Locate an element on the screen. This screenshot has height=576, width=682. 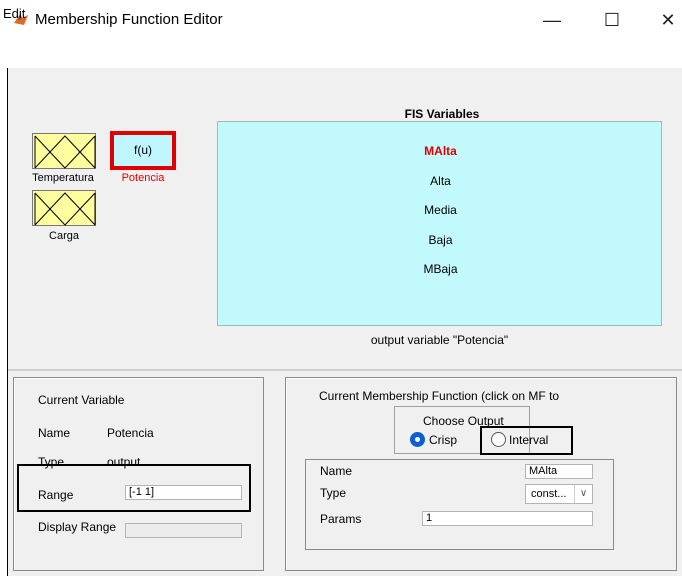
highlight-box-interval is located at coordinates (526, 440).